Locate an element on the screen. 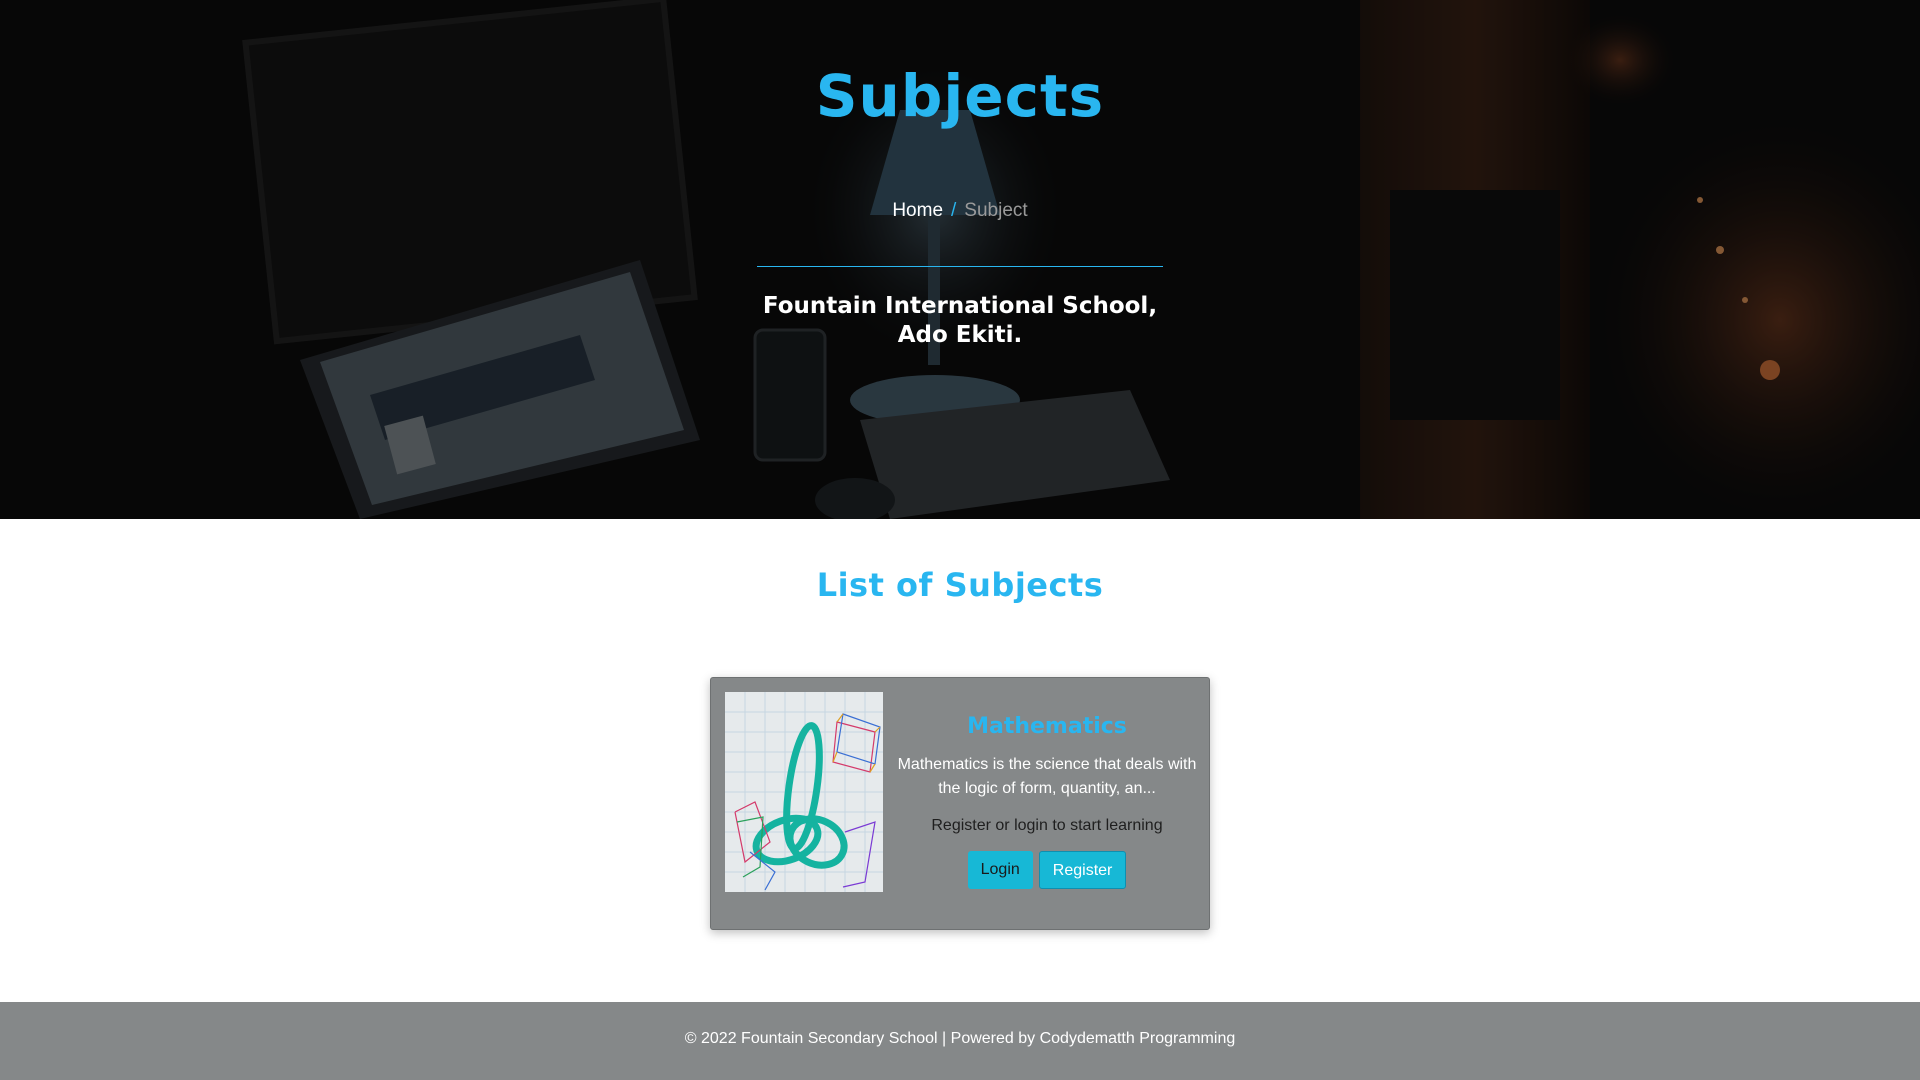  subject-image is located at coordinates (804, 792).